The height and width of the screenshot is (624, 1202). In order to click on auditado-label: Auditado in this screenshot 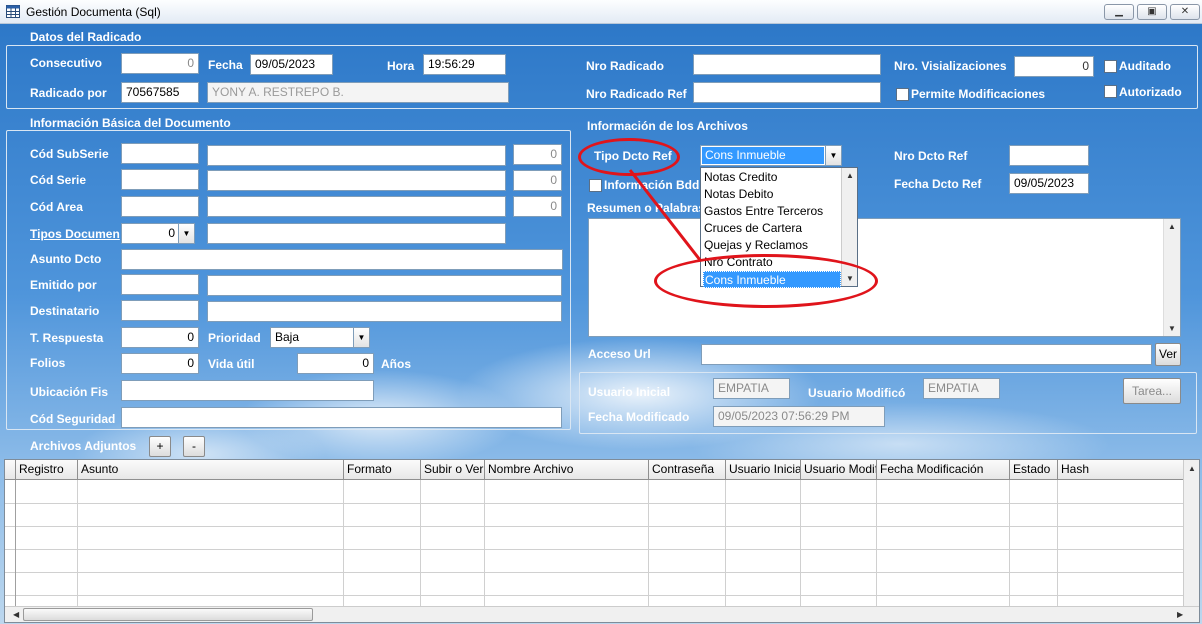, I will do `click(1145, 66)`.